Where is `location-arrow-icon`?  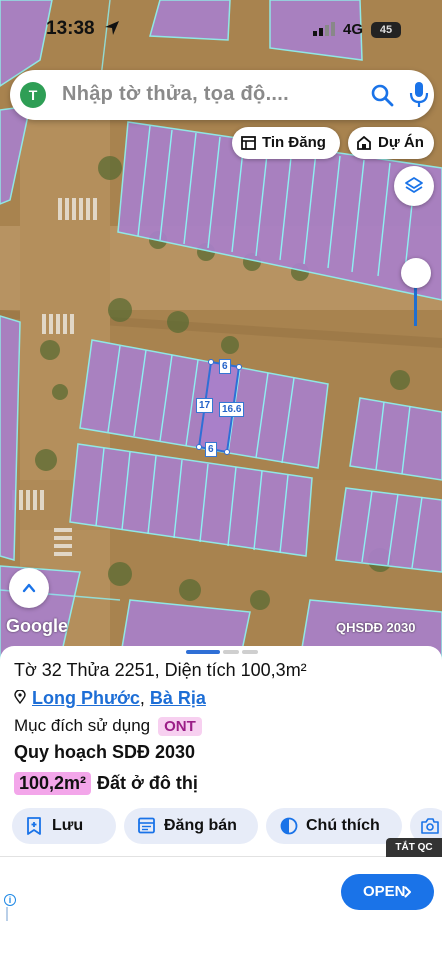 location-arrow-icon is located at coordinates (112, 28).